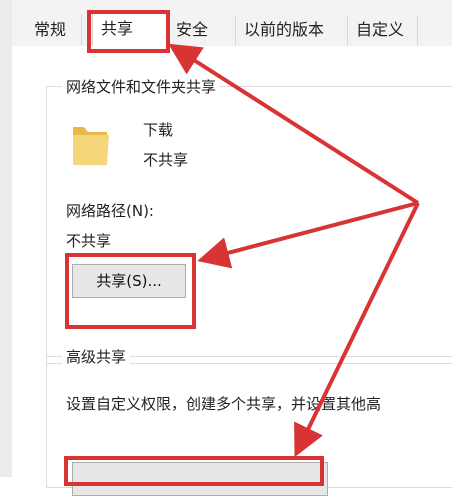  What do you see at coordinates (141, 86) in the screenshot?
I see `network-sharing-title: 网络文件和文件夹共享` at bounding box center [141, 86].